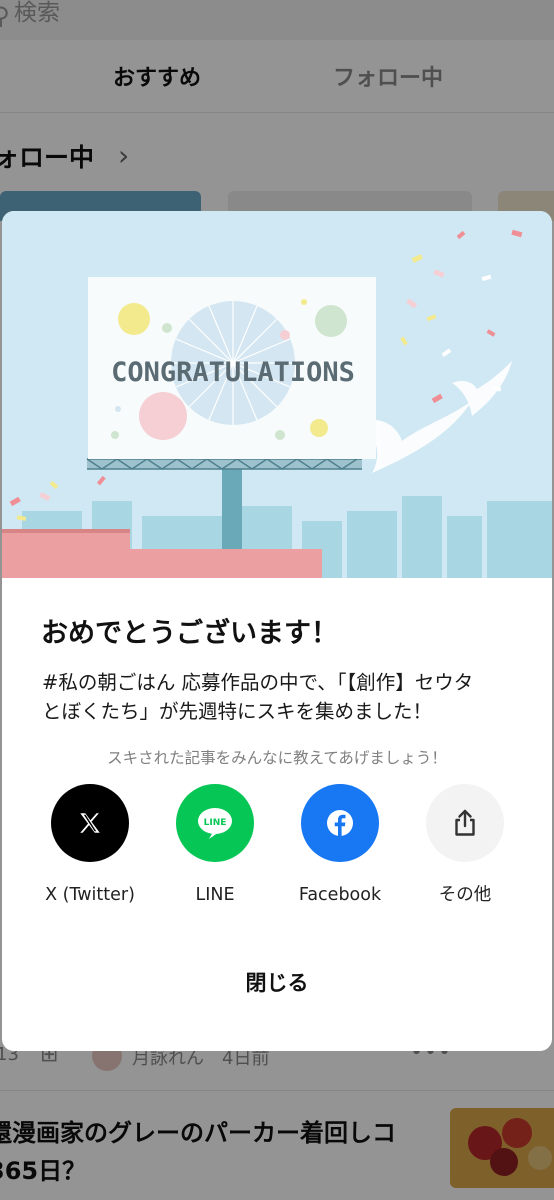  What do you see at coordinates (277, 983) in the screenshot?
I see `close-button: 閉じる` at bounding box center [277, 983].